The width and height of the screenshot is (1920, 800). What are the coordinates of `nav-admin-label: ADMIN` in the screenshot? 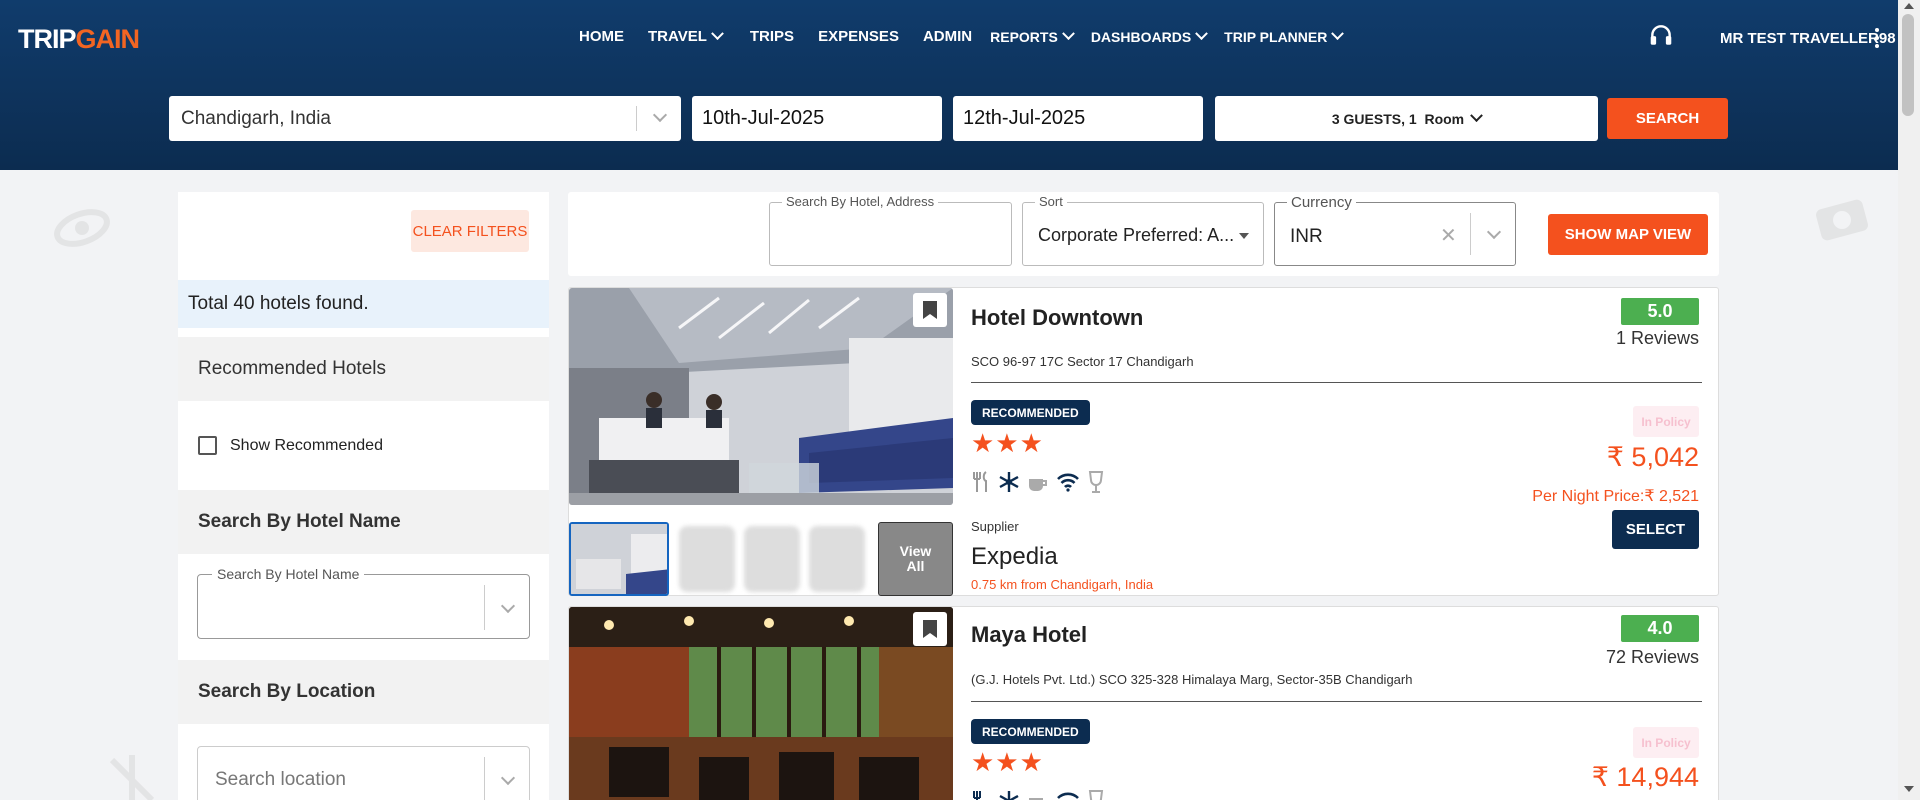 It's located at (947, 36).